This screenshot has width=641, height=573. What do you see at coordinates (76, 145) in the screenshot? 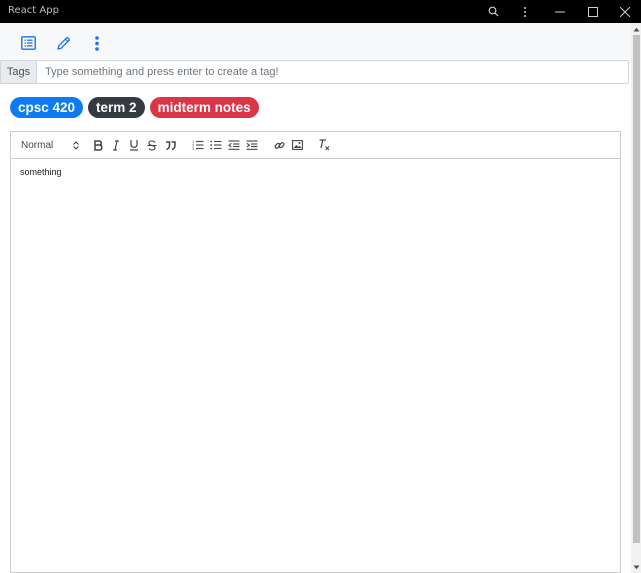
I see `select-arrows-icon` at bounding box center [76, 145].